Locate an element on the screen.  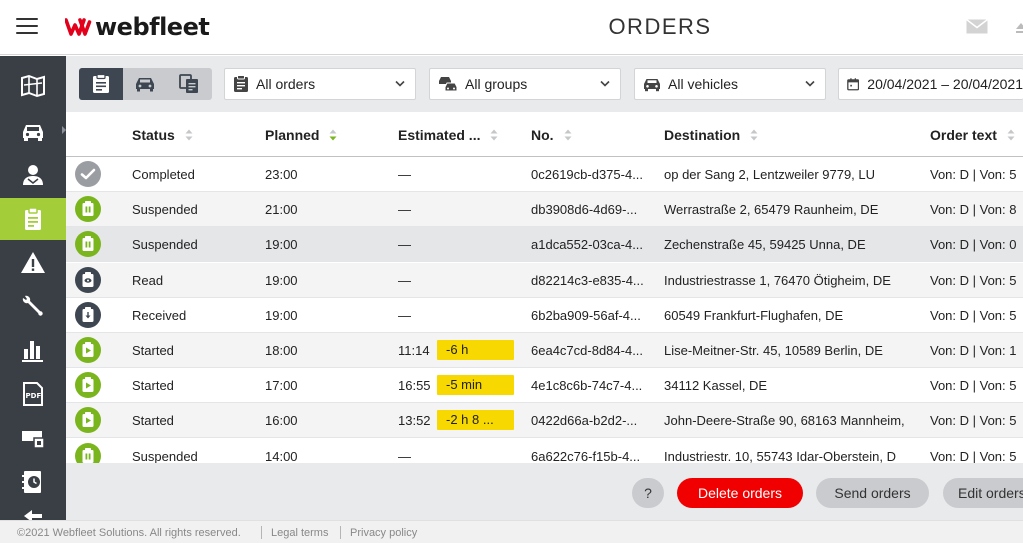
pdf-icon: PDF is located at coordinates (33, 394).